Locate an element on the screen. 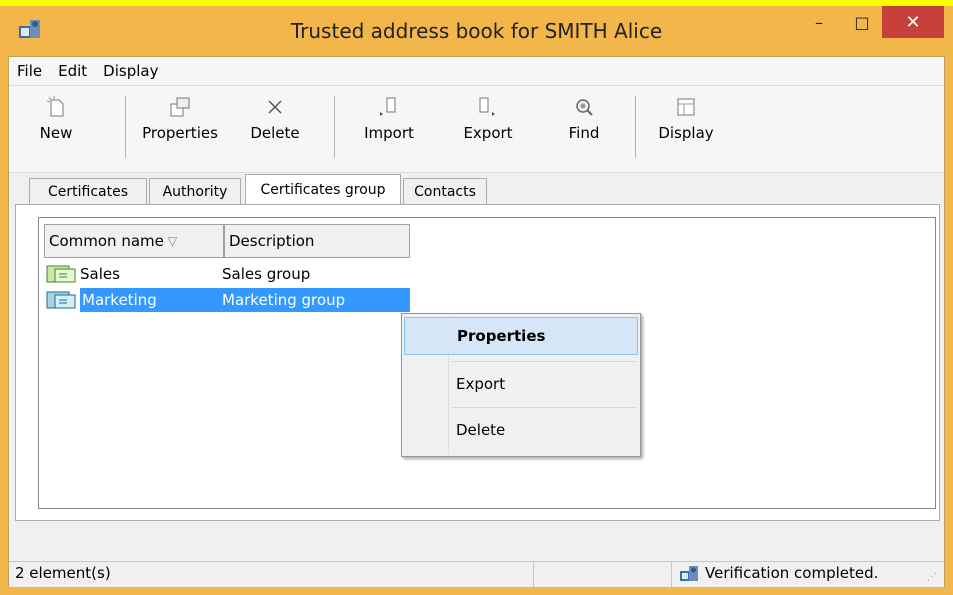 This screenshot has width=953, height=595. resize-grip-icon: ⋰ is located at coordinates (932, 577).